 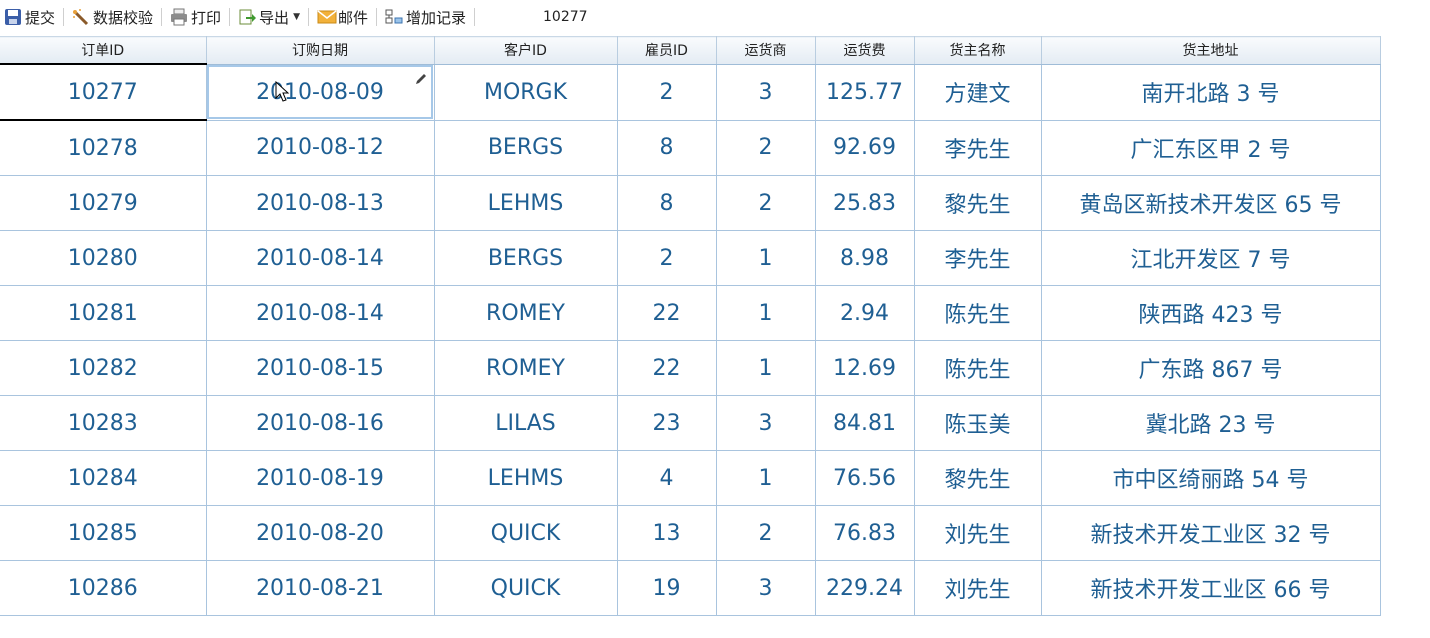 What do you see at coordinates (425, 17) in the screenshot?
I see `add-record-button: 增加记录` at bounding box center [425, 17].